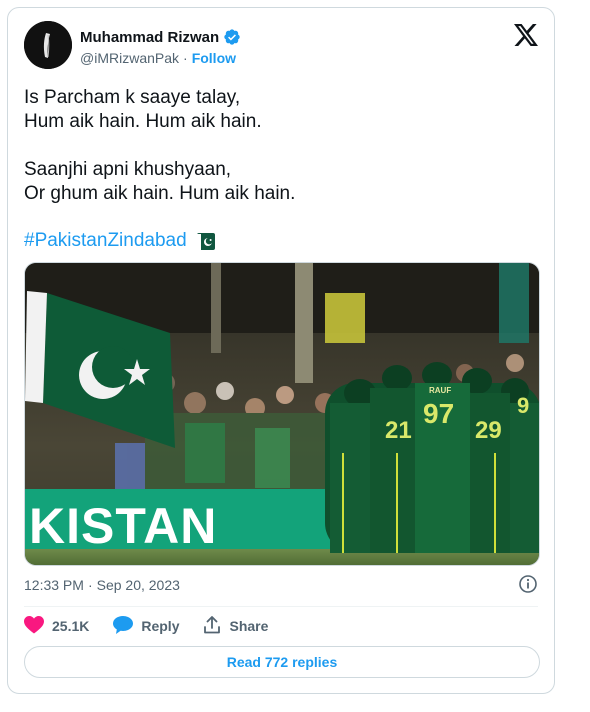 The width and height of the screenshot is (590, 712). Describe the element at coordinates (526, 35) in the screenshot. I see `x-logo-icon` at that location.